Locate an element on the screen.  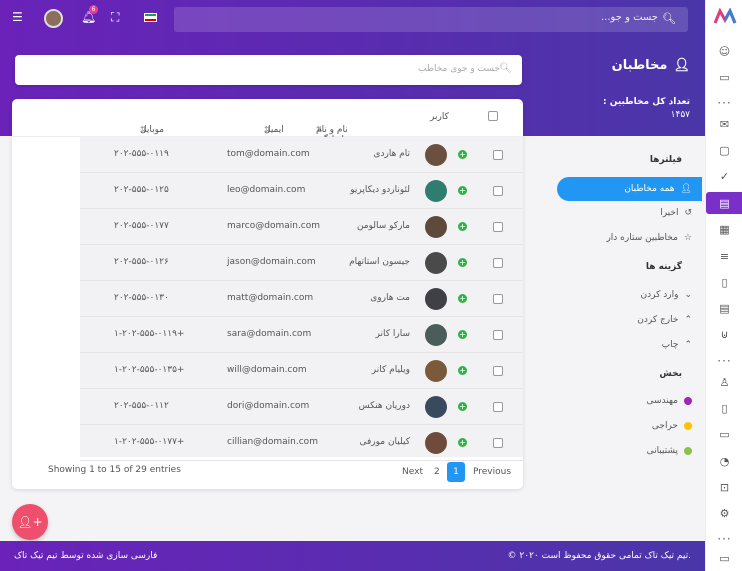
department-support: پشتیبانی is located at coordinates (669, 451).